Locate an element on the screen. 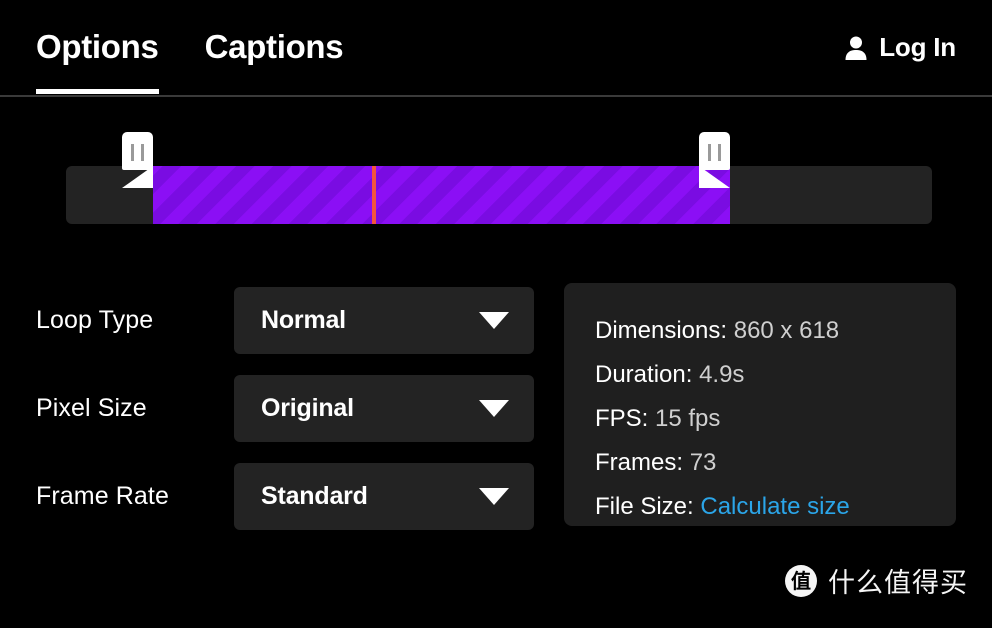  pixel-size-value: Original is located at coordinates (307, 408).